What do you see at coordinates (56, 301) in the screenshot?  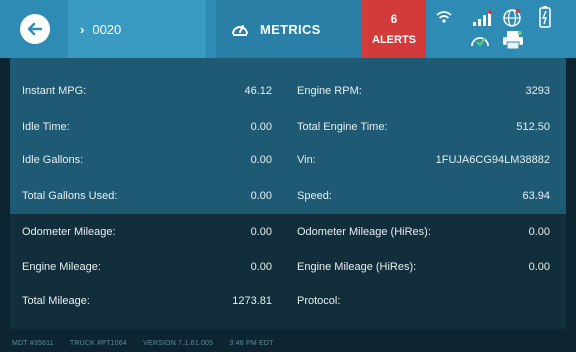 I see `metric-label: Total Mileage:` at bounding box center [56, 301].